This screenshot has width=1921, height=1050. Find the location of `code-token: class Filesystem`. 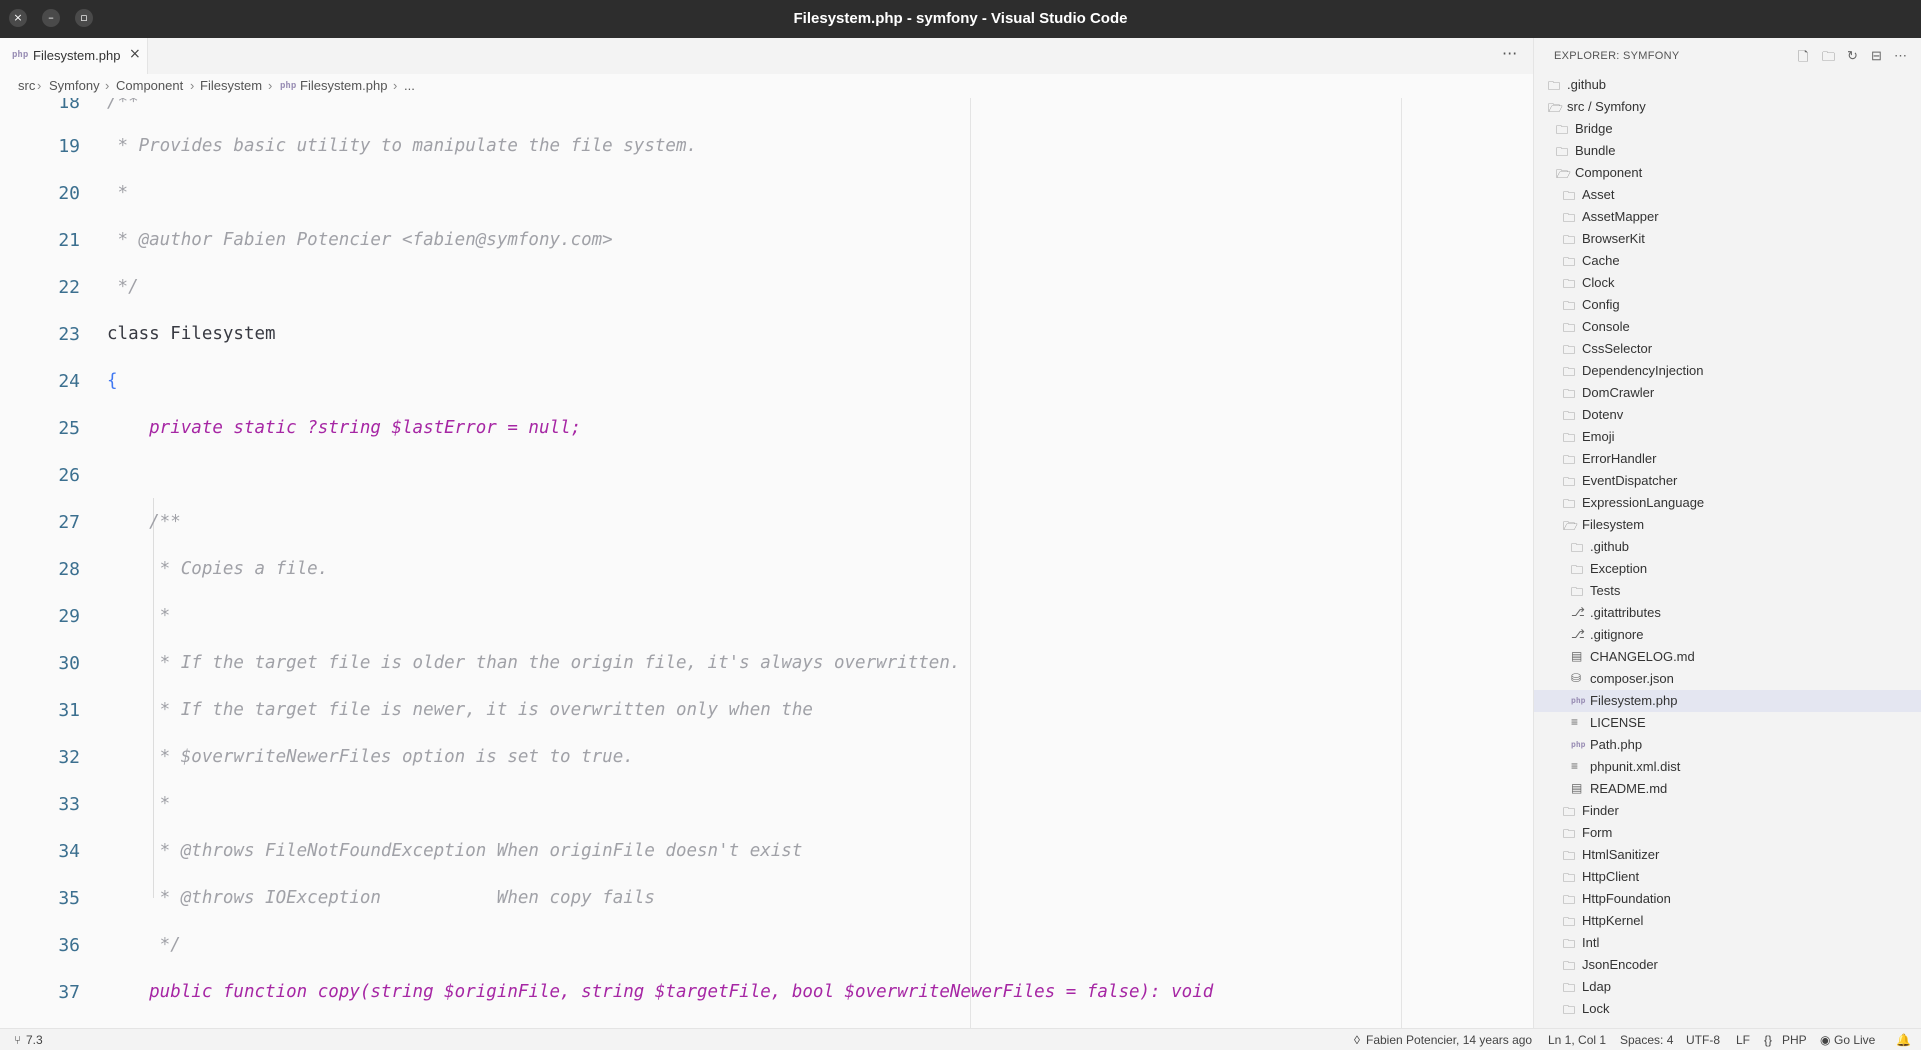

code-token: class Filesystem is located at coordinates (191, 334).